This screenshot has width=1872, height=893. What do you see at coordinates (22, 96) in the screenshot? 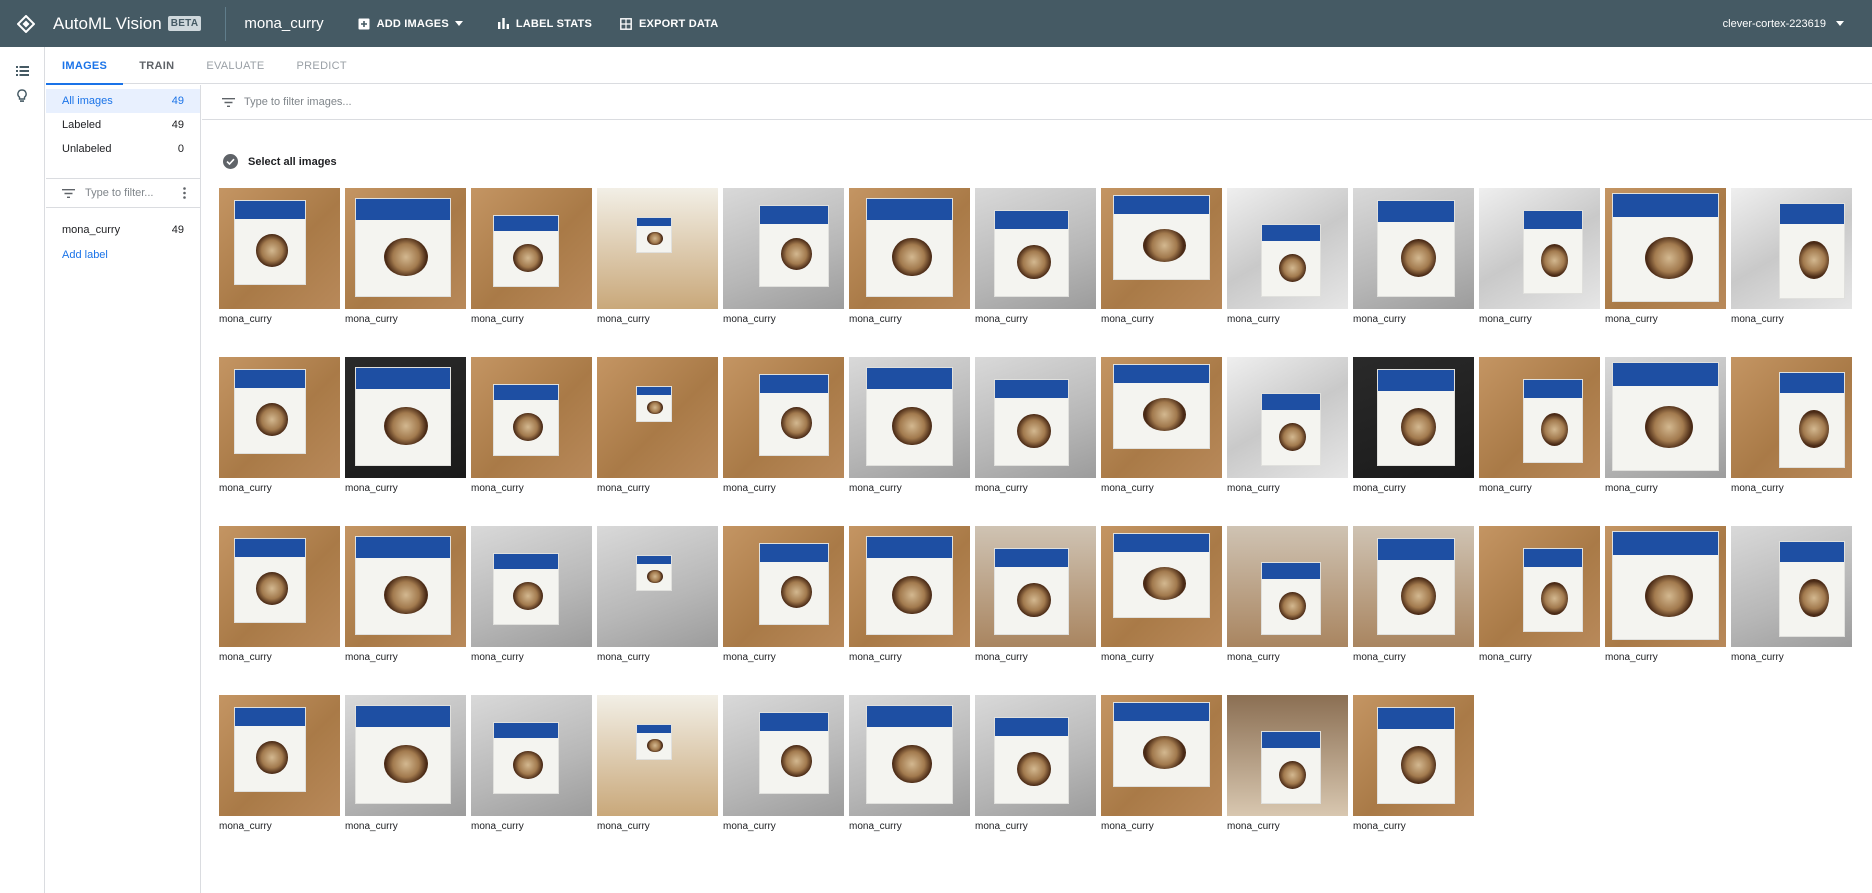
I see `lightbulb-icon` at bounding box center [22, 96].